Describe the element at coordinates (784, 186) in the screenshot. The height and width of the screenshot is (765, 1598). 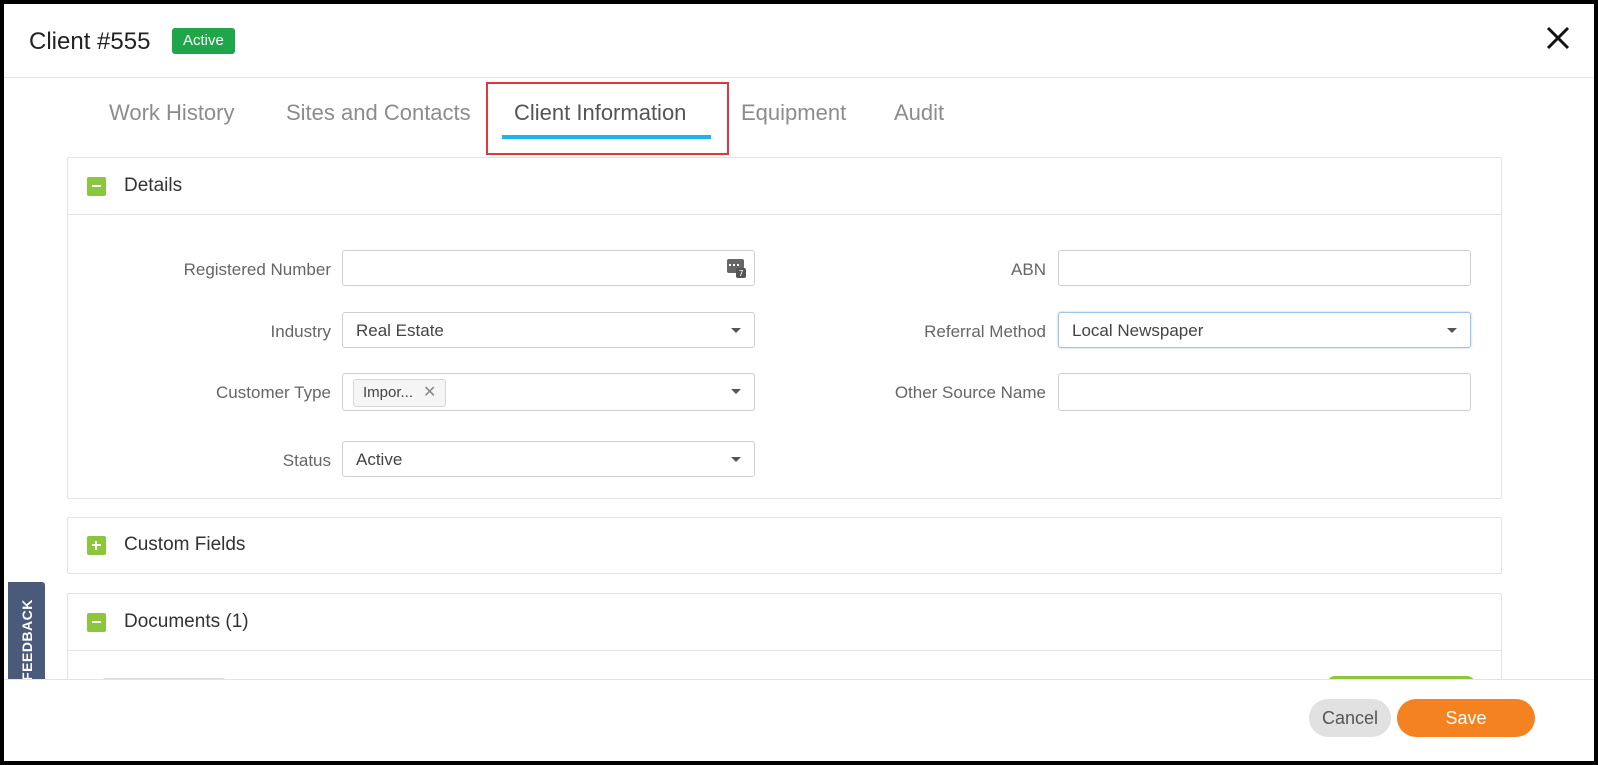
I see `details-panel-header: Details` at that location.